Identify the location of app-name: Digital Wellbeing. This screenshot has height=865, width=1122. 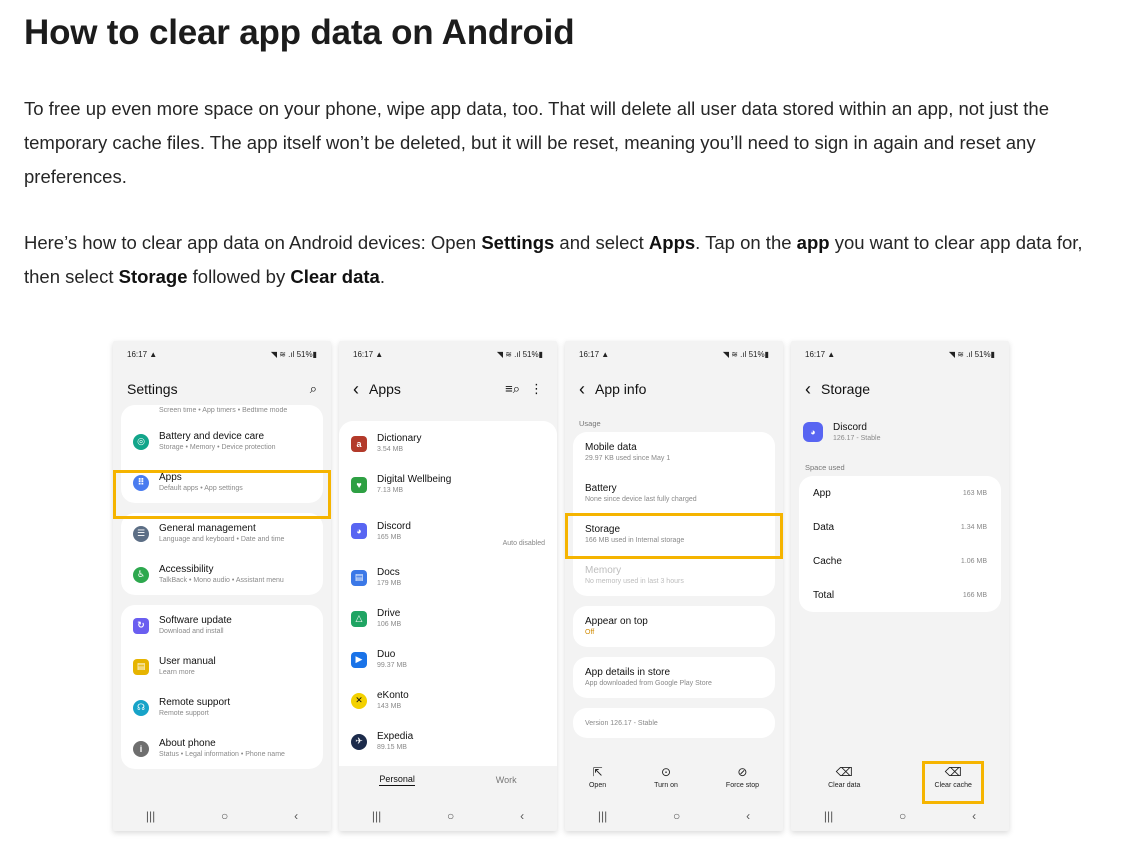
(414, 479).